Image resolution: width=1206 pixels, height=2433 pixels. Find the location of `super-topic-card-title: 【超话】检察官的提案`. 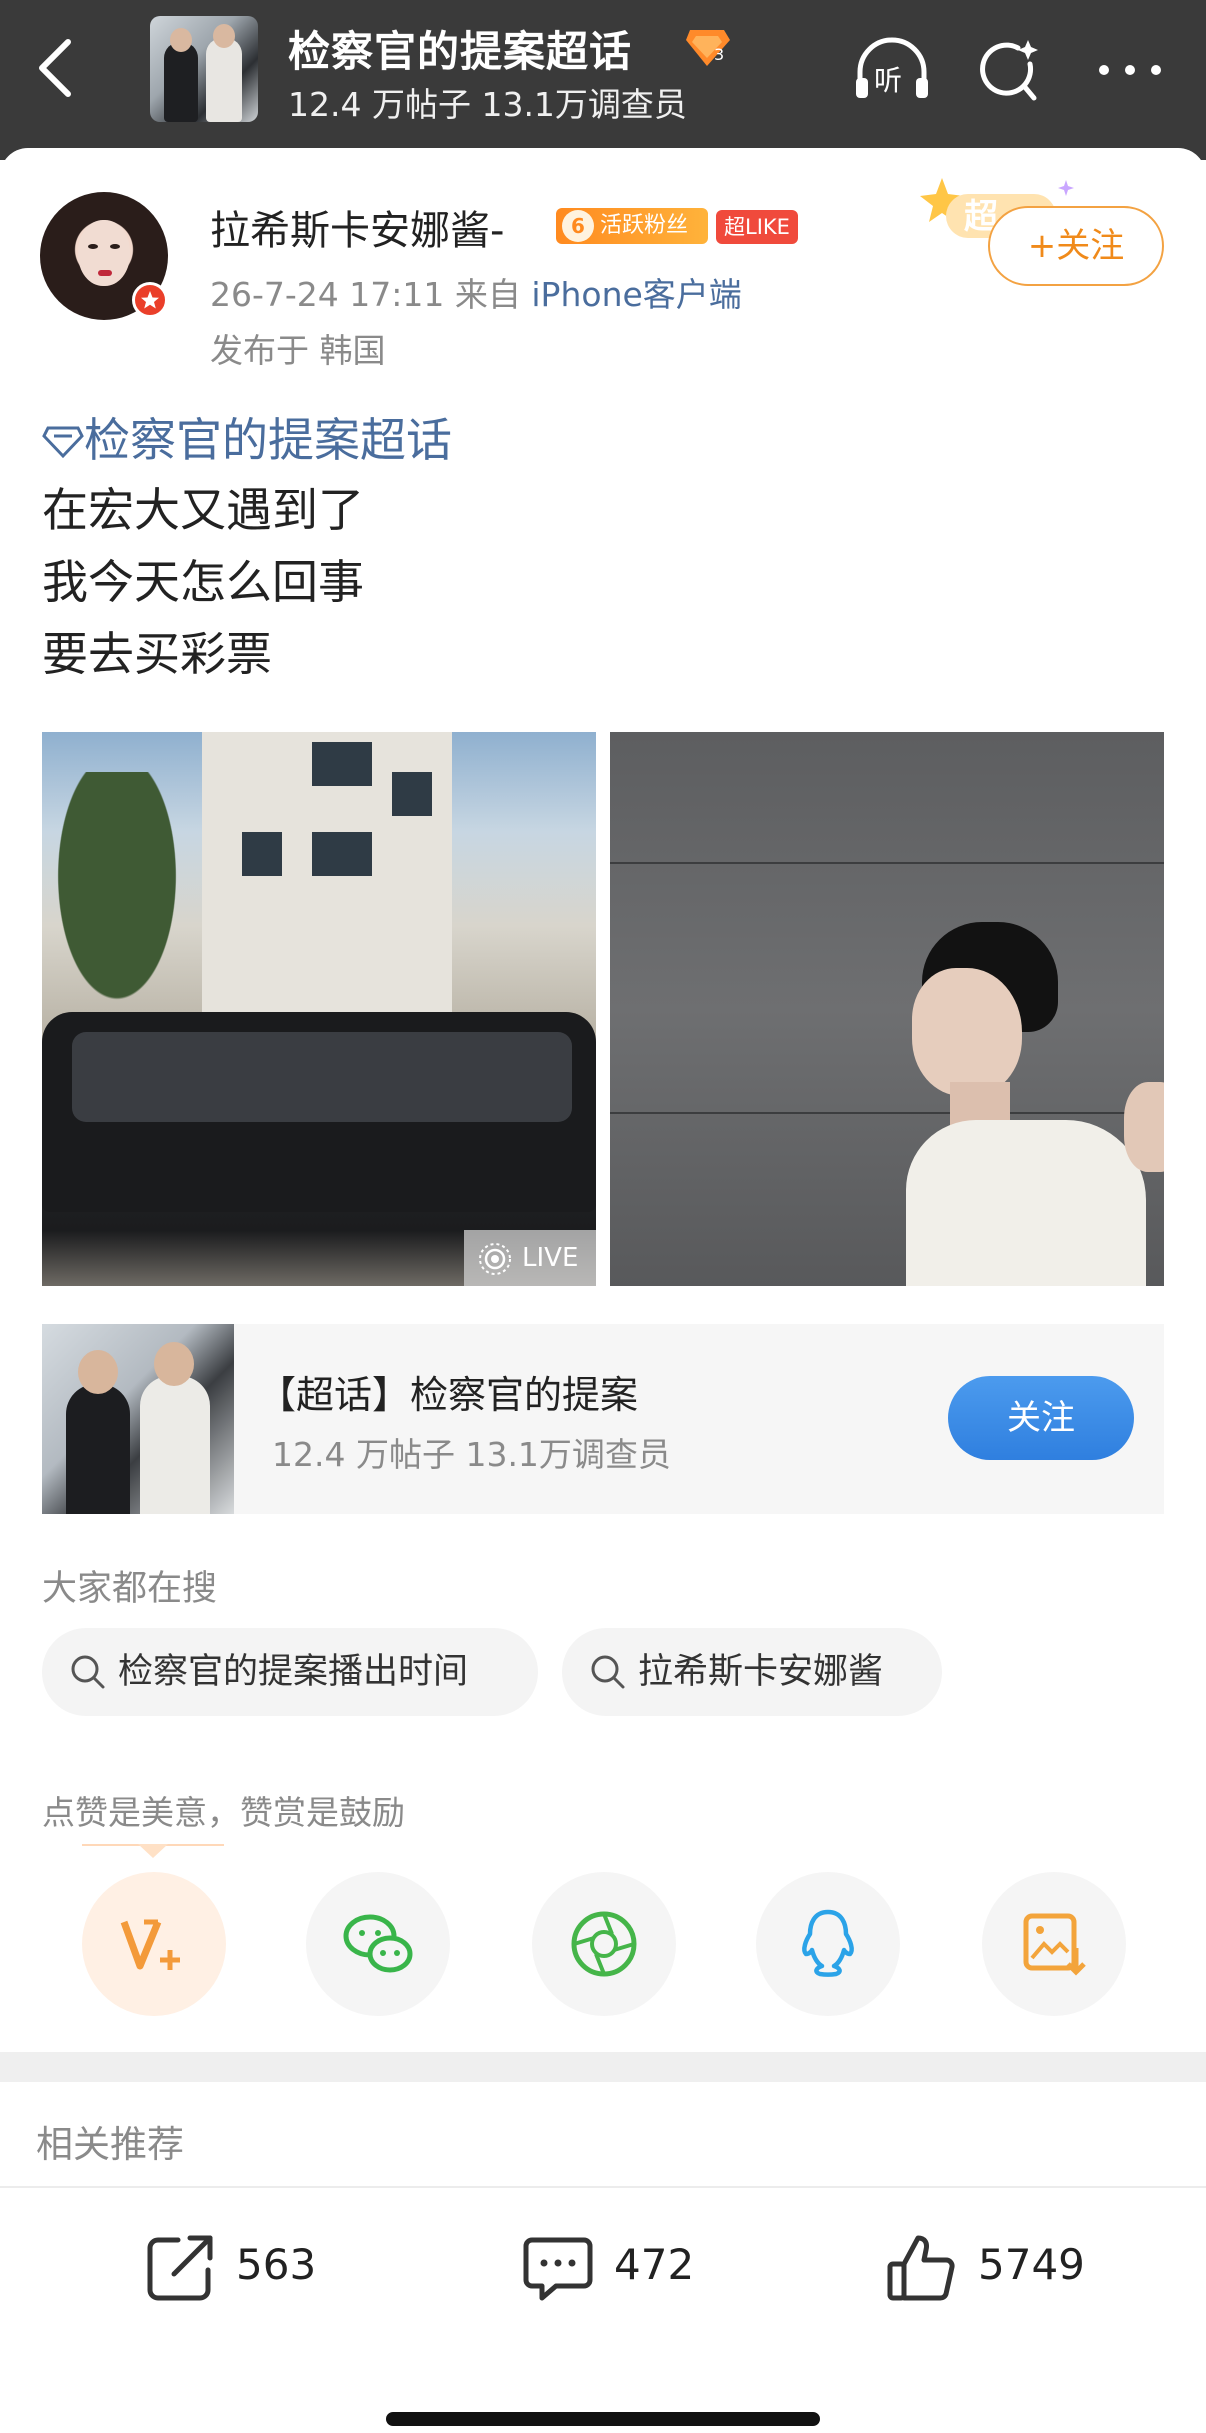

super-topic-card-title: 【超话】检察官的提案 is located at coordinates (448, 1395).